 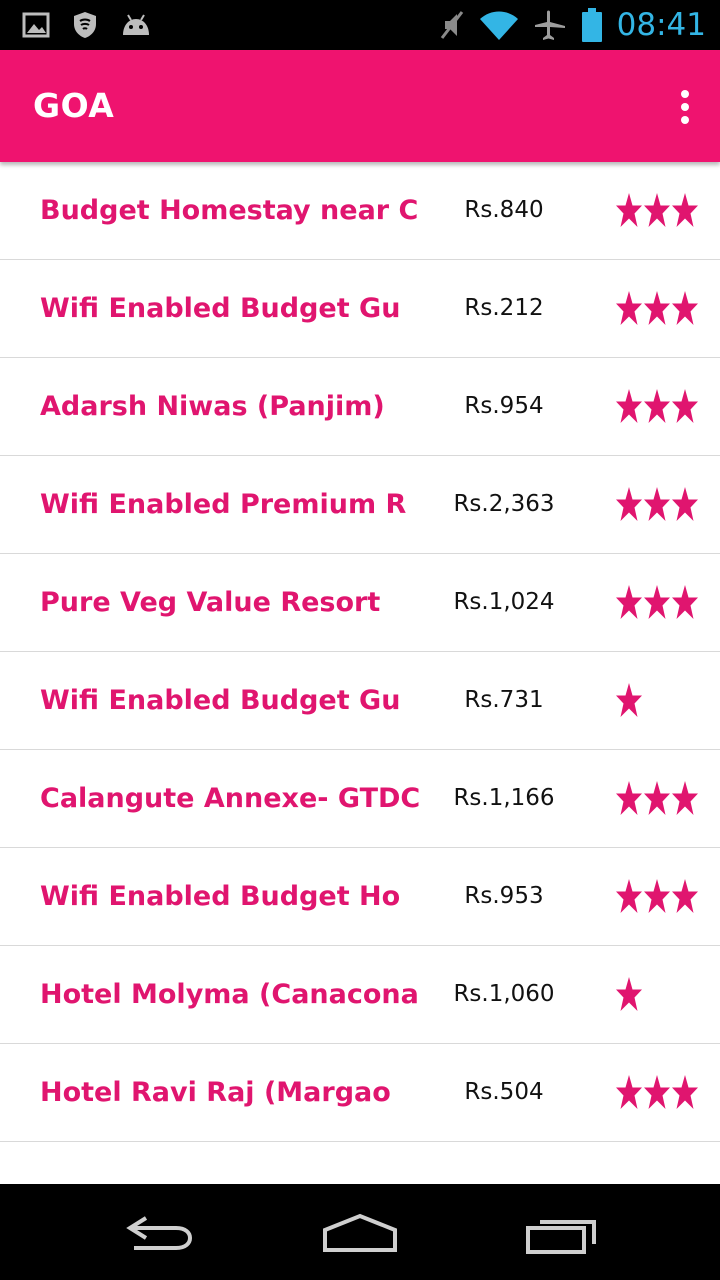 I want to click on listing-name: Pure Veg Value Resort, so click(x=210, y=602).